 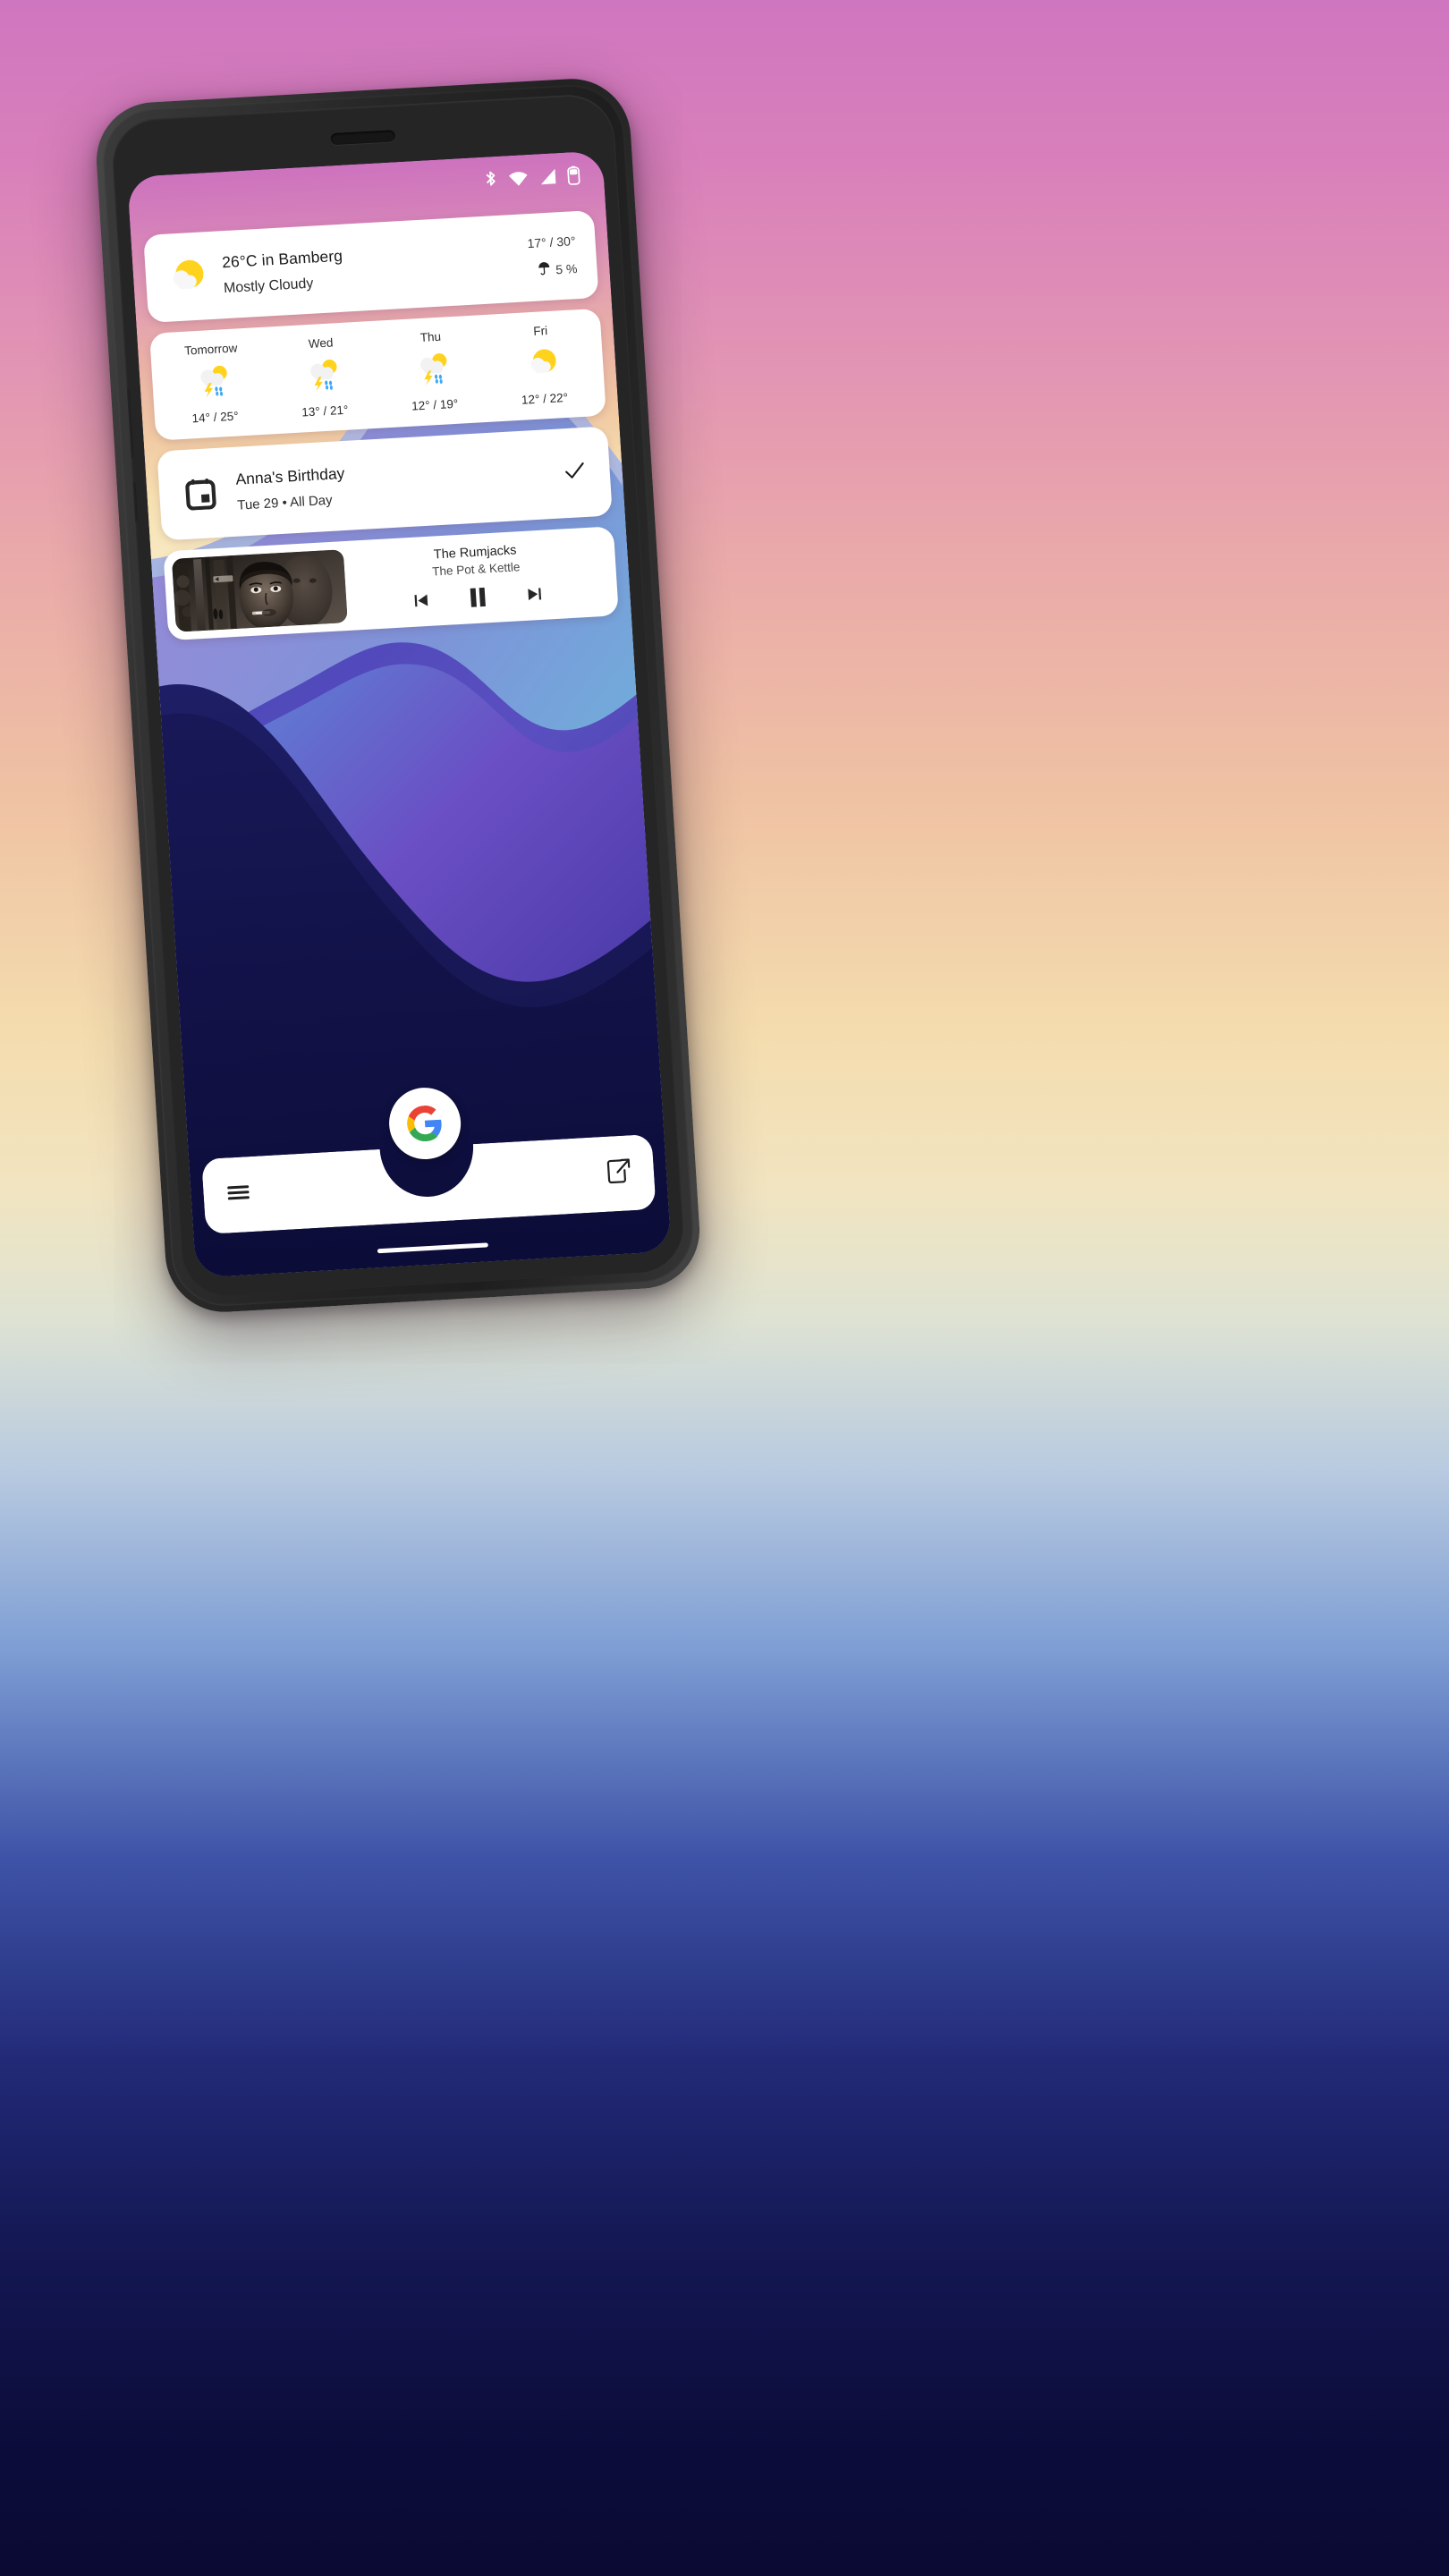 I want to click on forecast-day-name: Wed, so click(x=321, y=343).